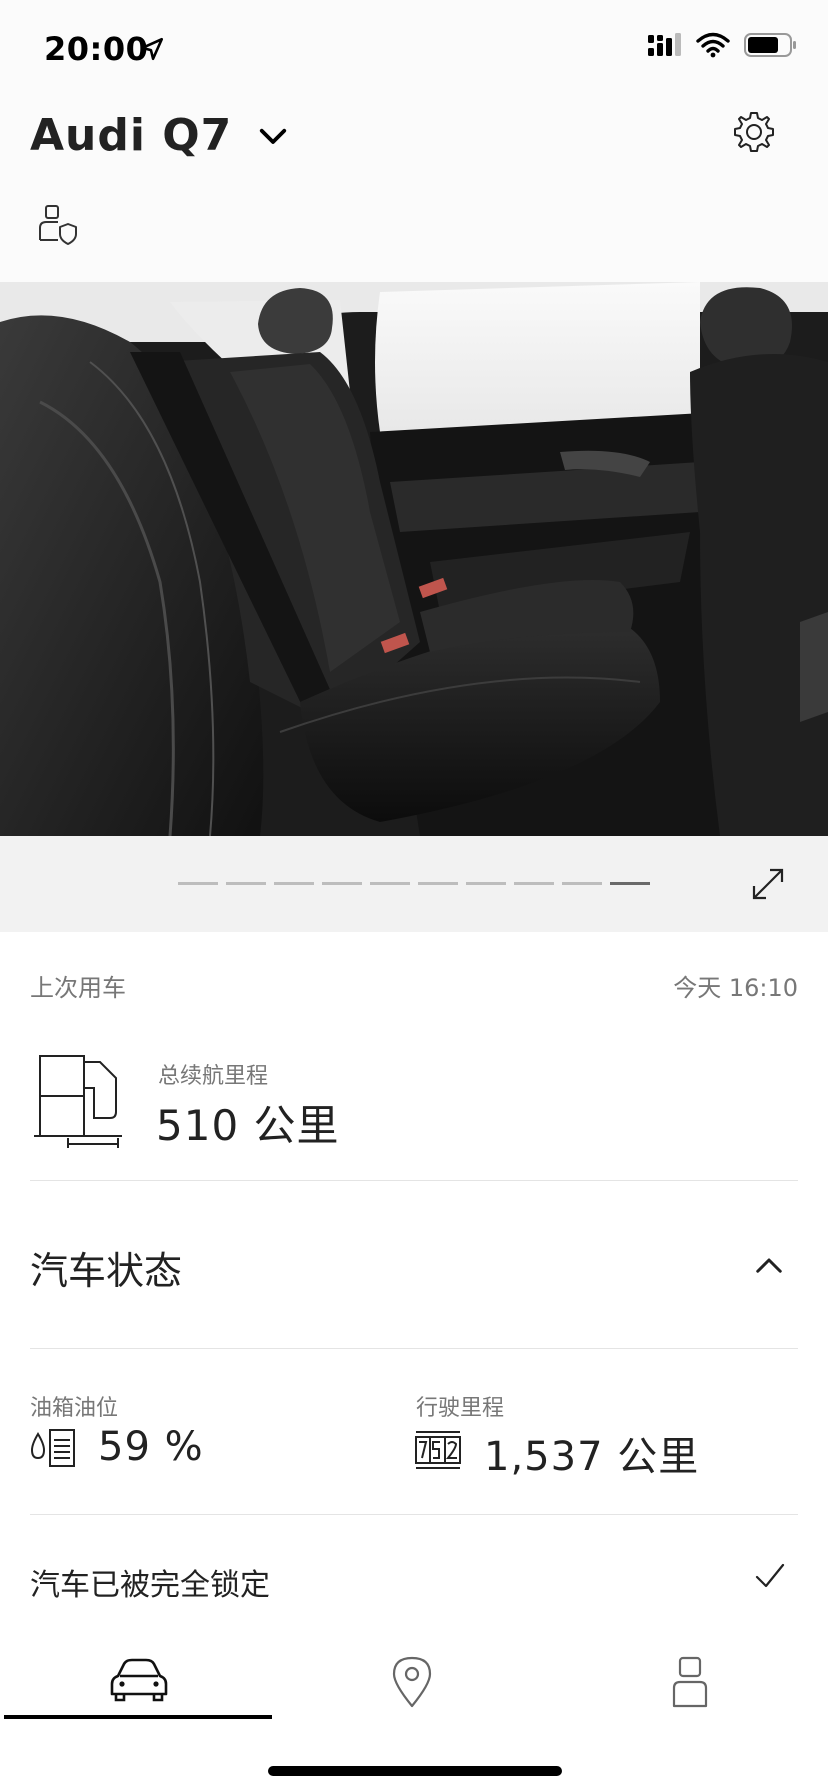 This screenshot has height=1792, width=828. What do you see at coordinates (52, 1448) in the screenshot?
I see `fuel-gauge-icon` at bounding box center [52, 1448].